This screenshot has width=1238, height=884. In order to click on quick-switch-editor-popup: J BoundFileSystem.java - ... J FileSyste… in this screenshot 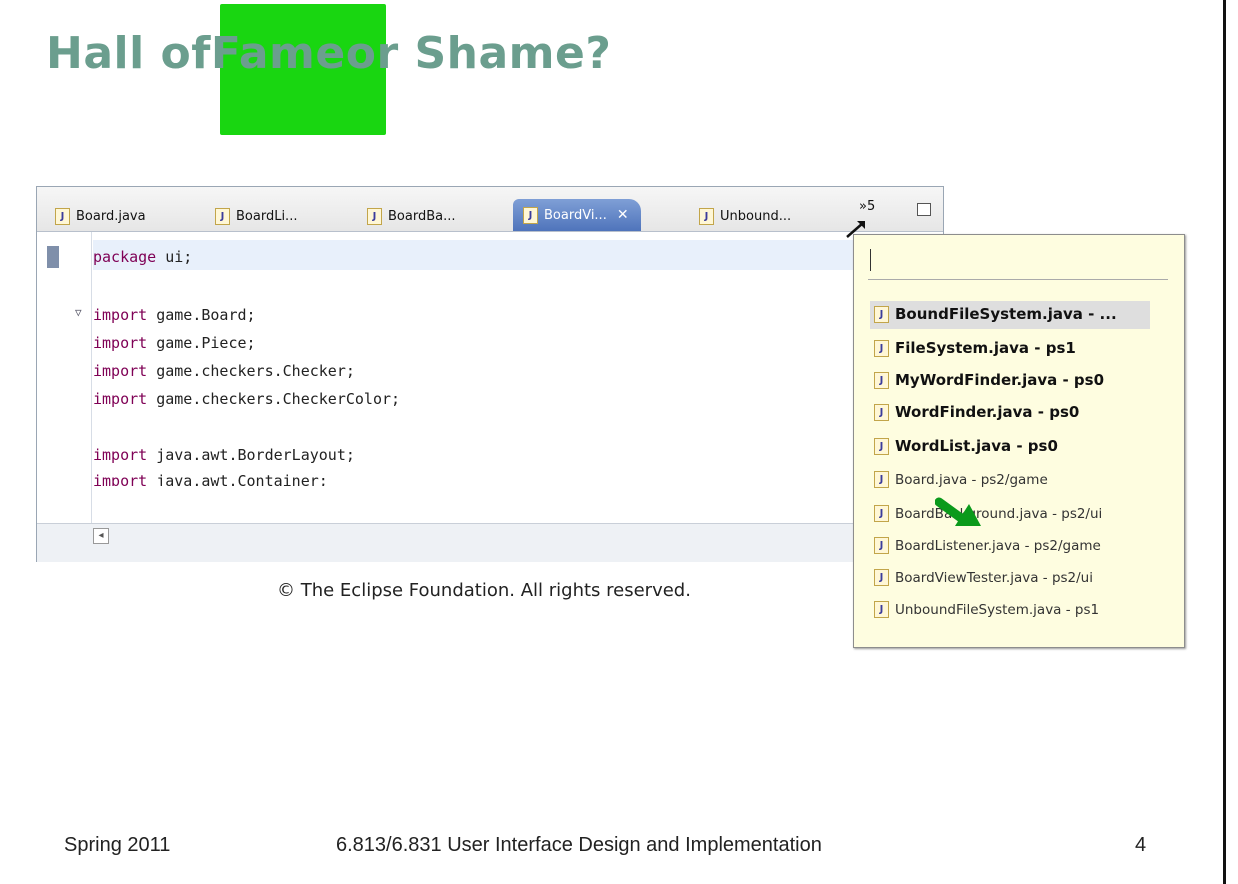, I will do `click(1019, 441)`.